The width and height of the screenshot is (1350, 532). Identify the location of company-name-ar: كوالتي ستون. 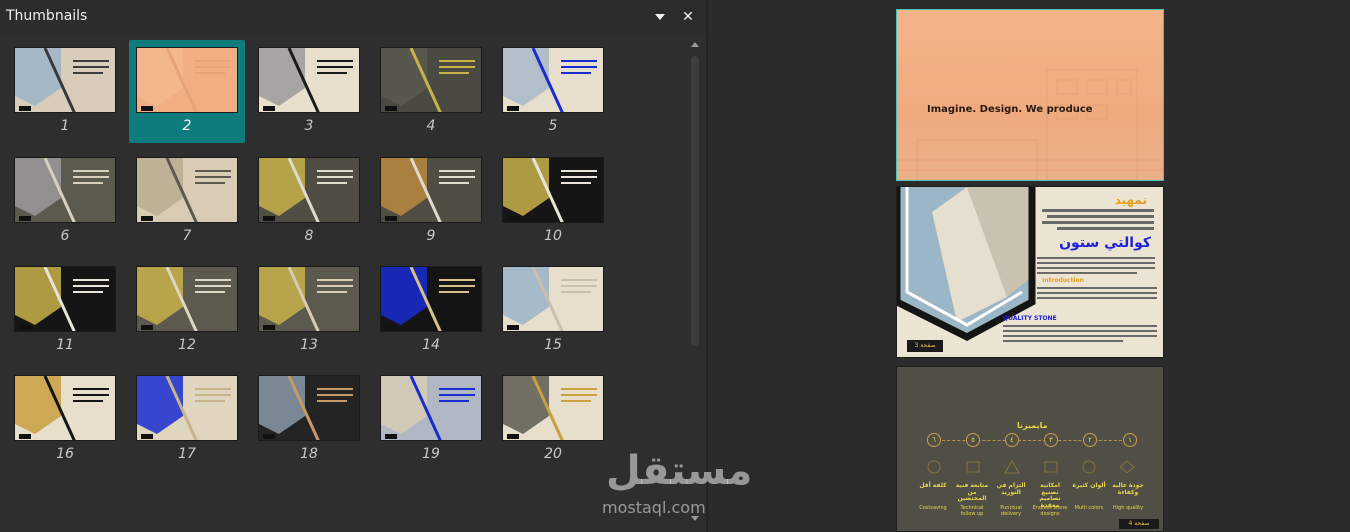
(1105, 243).